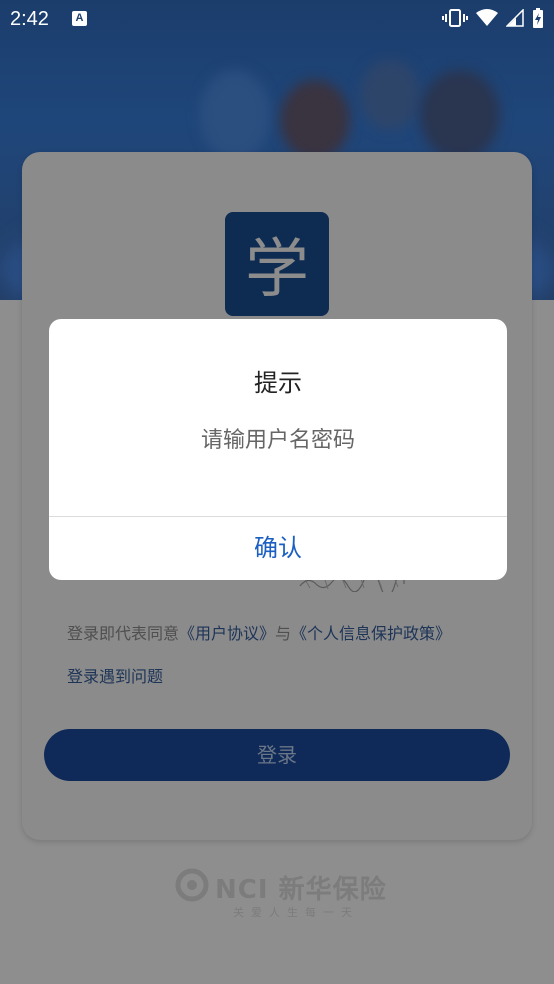 Image resolution: width=554 pixels, height=984 pixels. I want to click on wifi-icon, so click(487, 17).